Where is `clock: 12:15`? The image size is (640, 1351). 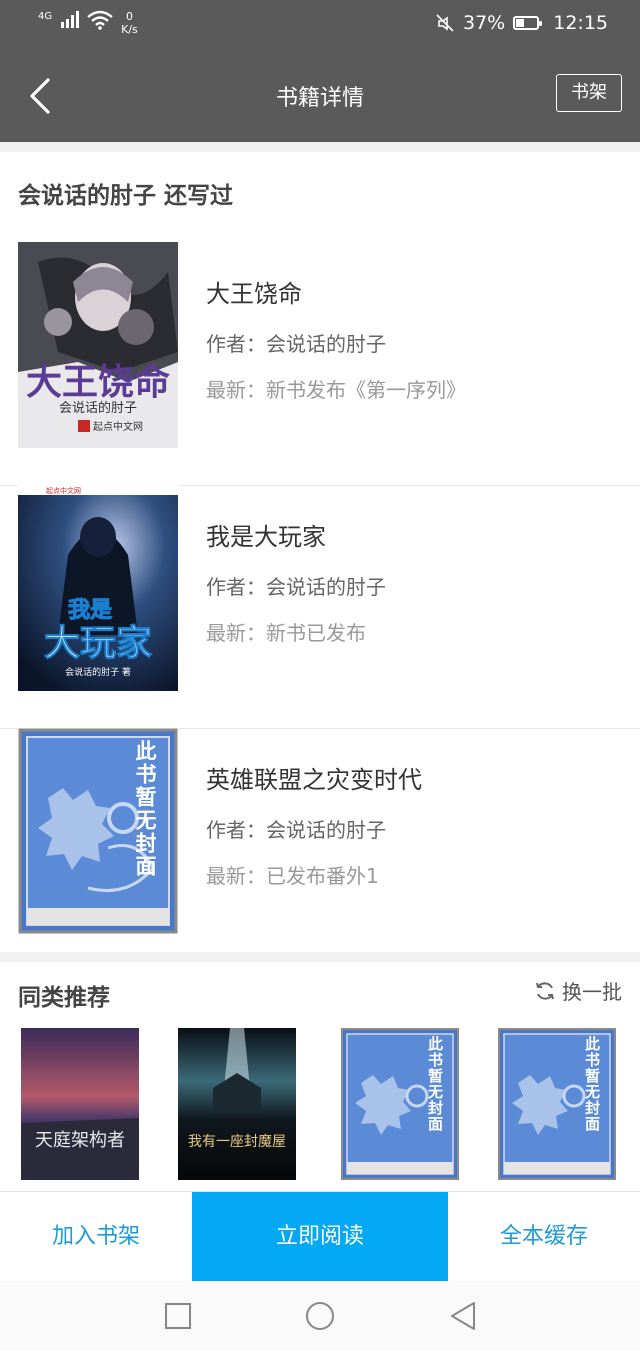
clock: 12:15 is located at coordinates (580, 23).